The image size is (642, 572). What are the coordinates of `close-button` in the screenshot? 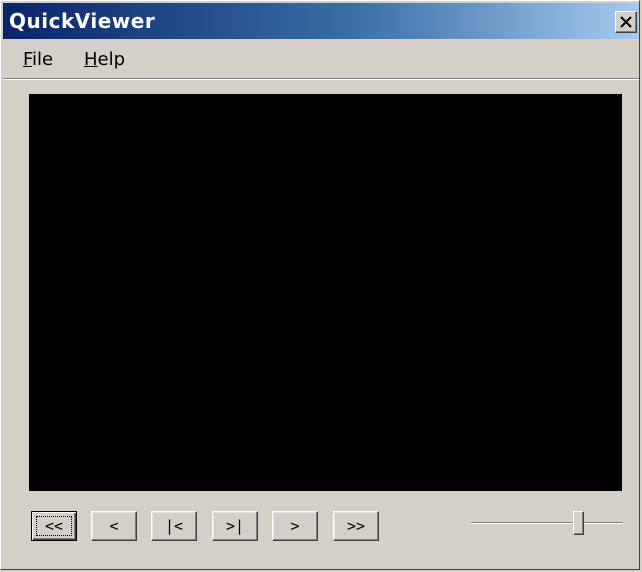 It's located at (626, 22).